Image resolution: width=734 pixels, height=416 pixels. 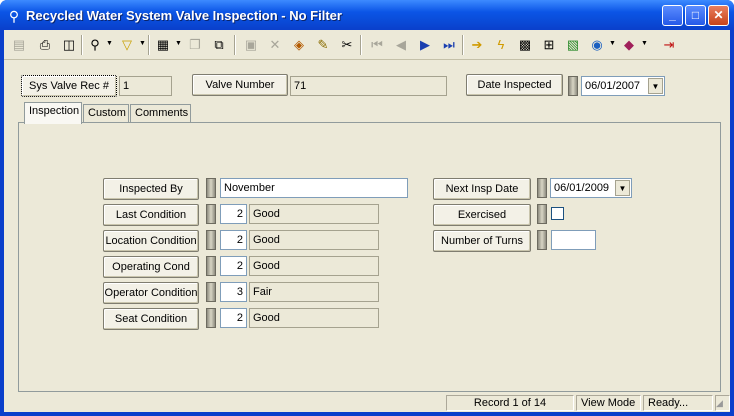 What do you see at coordinates (151, 319) in the screenshot?
I see `seat-condition-button: Seat Condition` at bounding box center [151, 319].